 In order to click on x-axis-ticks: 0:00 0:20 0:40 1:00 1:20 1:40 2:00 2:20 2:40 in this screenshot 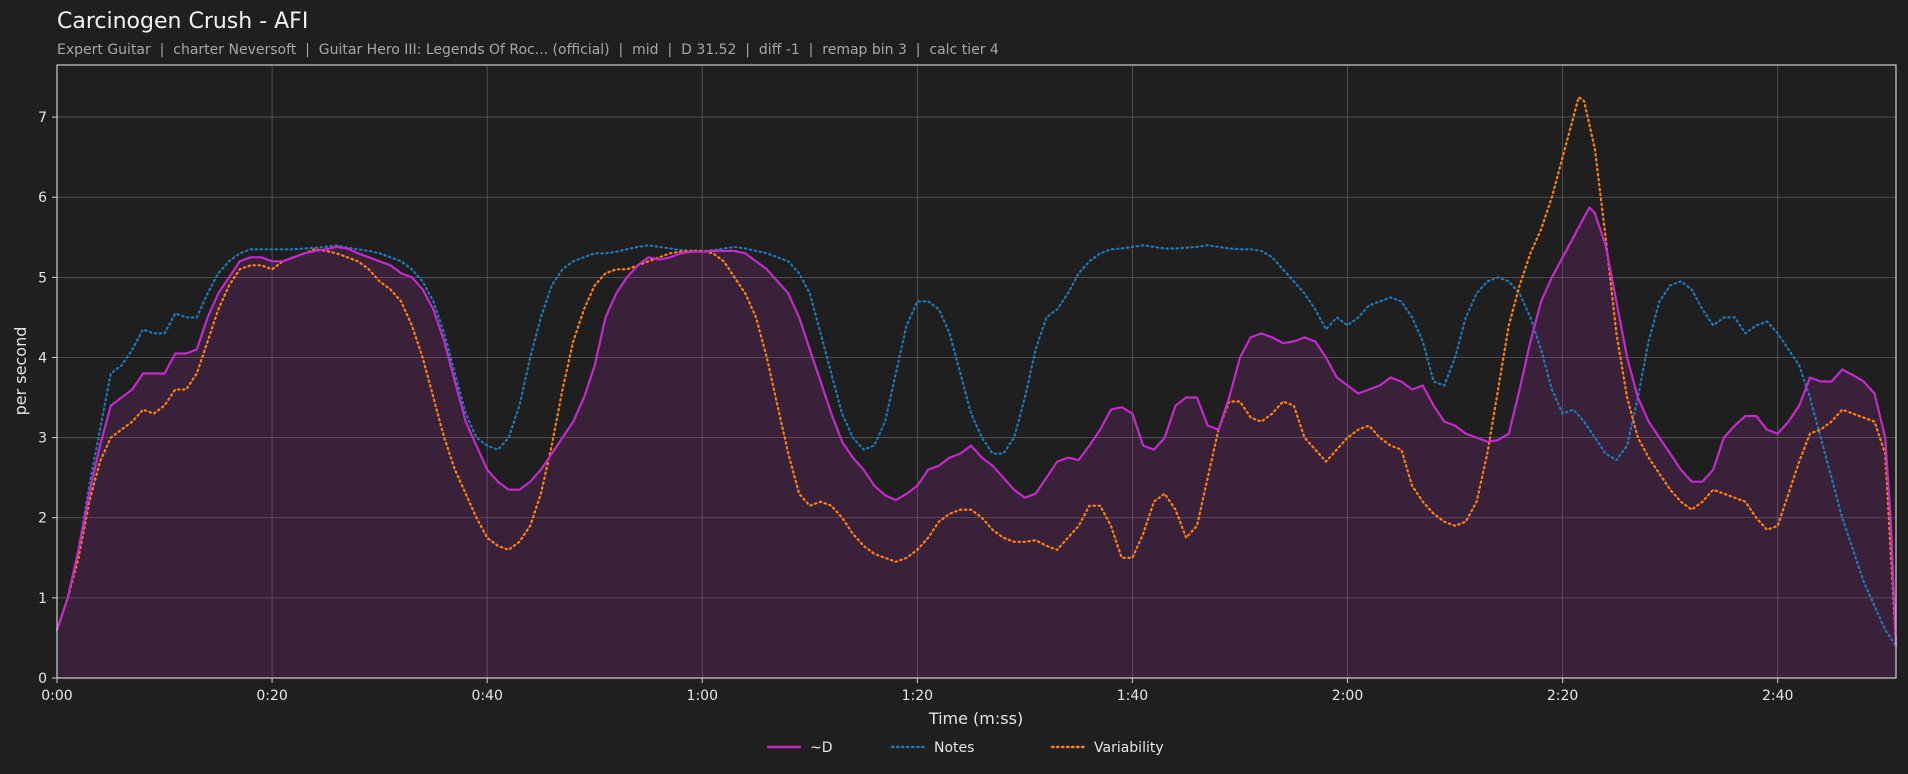, I will do `click(917, 691)`.